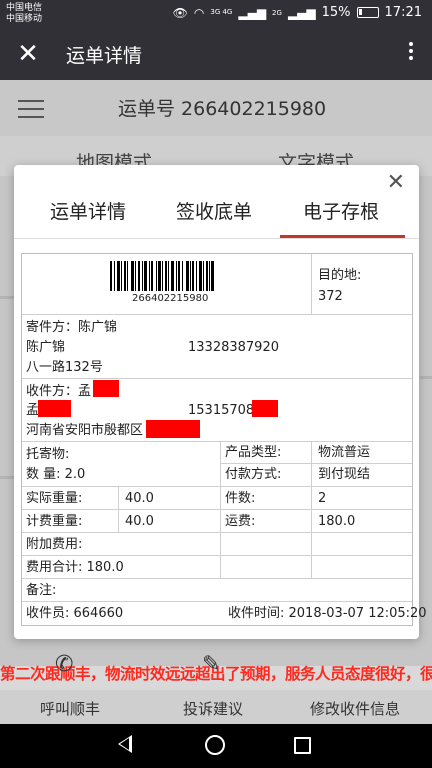 Image resolution: width=432 pixels, height=768 pixels. Describe the element at coordinates (72, 327) in the screenshot. I see `sender-label: 寄件方：陈广锦` at that location.